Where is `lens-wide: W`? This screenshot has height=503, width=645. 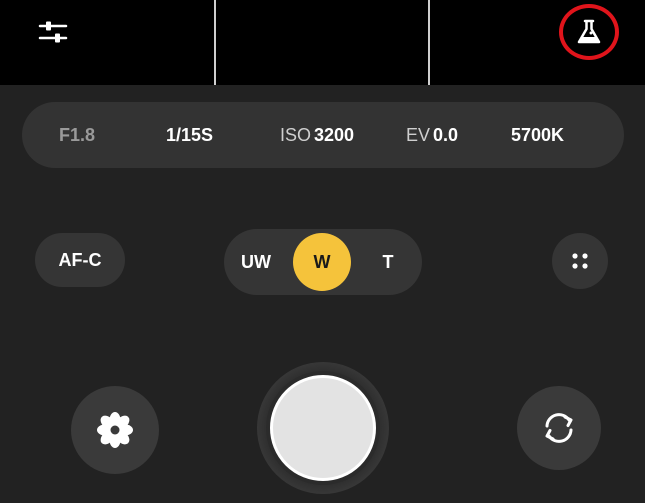
lens-wide: W is located at coordinates (322, 262).